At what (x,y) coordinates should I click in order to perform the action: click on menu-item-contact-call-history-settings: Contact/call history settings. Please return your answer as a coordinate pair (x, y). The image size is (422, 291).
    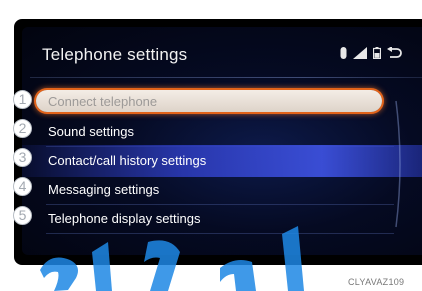
    Looking at the image, I should click on (222, 161).